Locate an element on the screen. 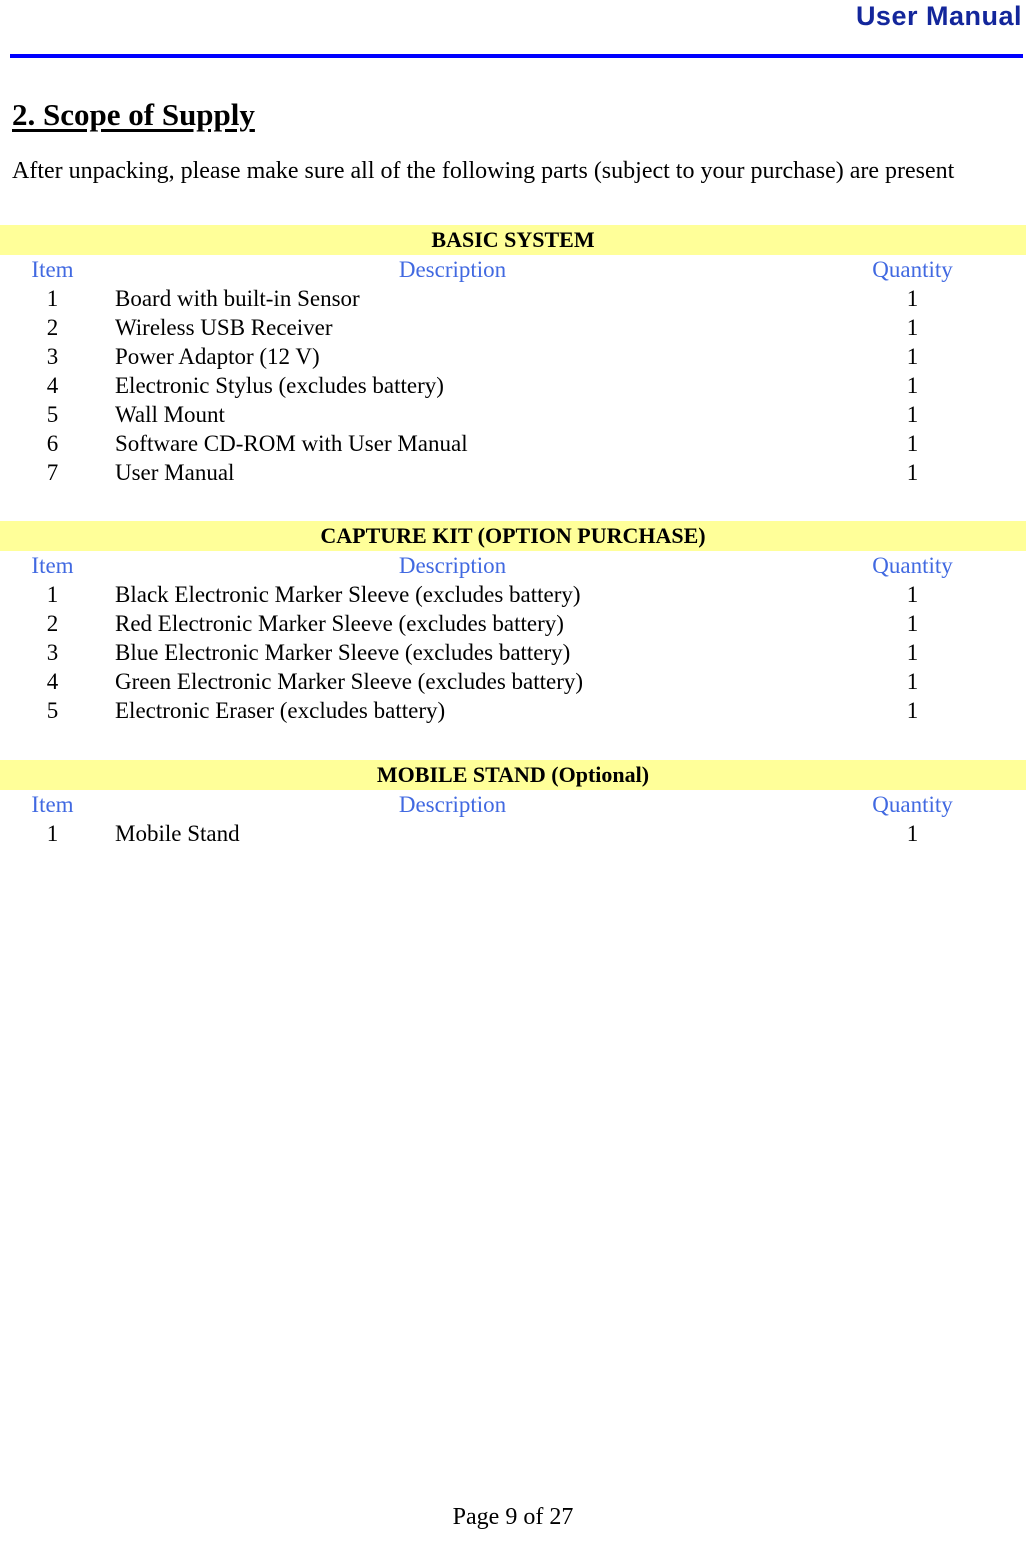 The width and height of the screenshot is (1026, 1557). page-footer: Page 9 of 27 is located at coordinates (513, 1517).